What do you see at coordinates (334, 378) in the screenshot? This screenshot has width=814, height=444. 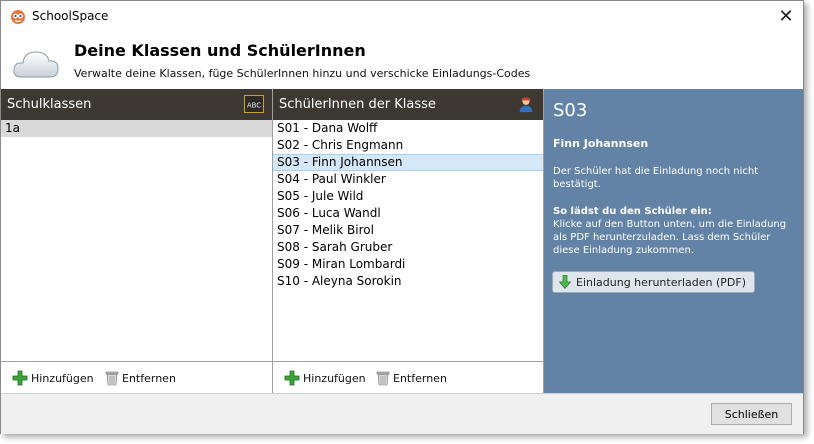 I see `add-student-label: Hinzufügen` at bounding box center [334, 378].